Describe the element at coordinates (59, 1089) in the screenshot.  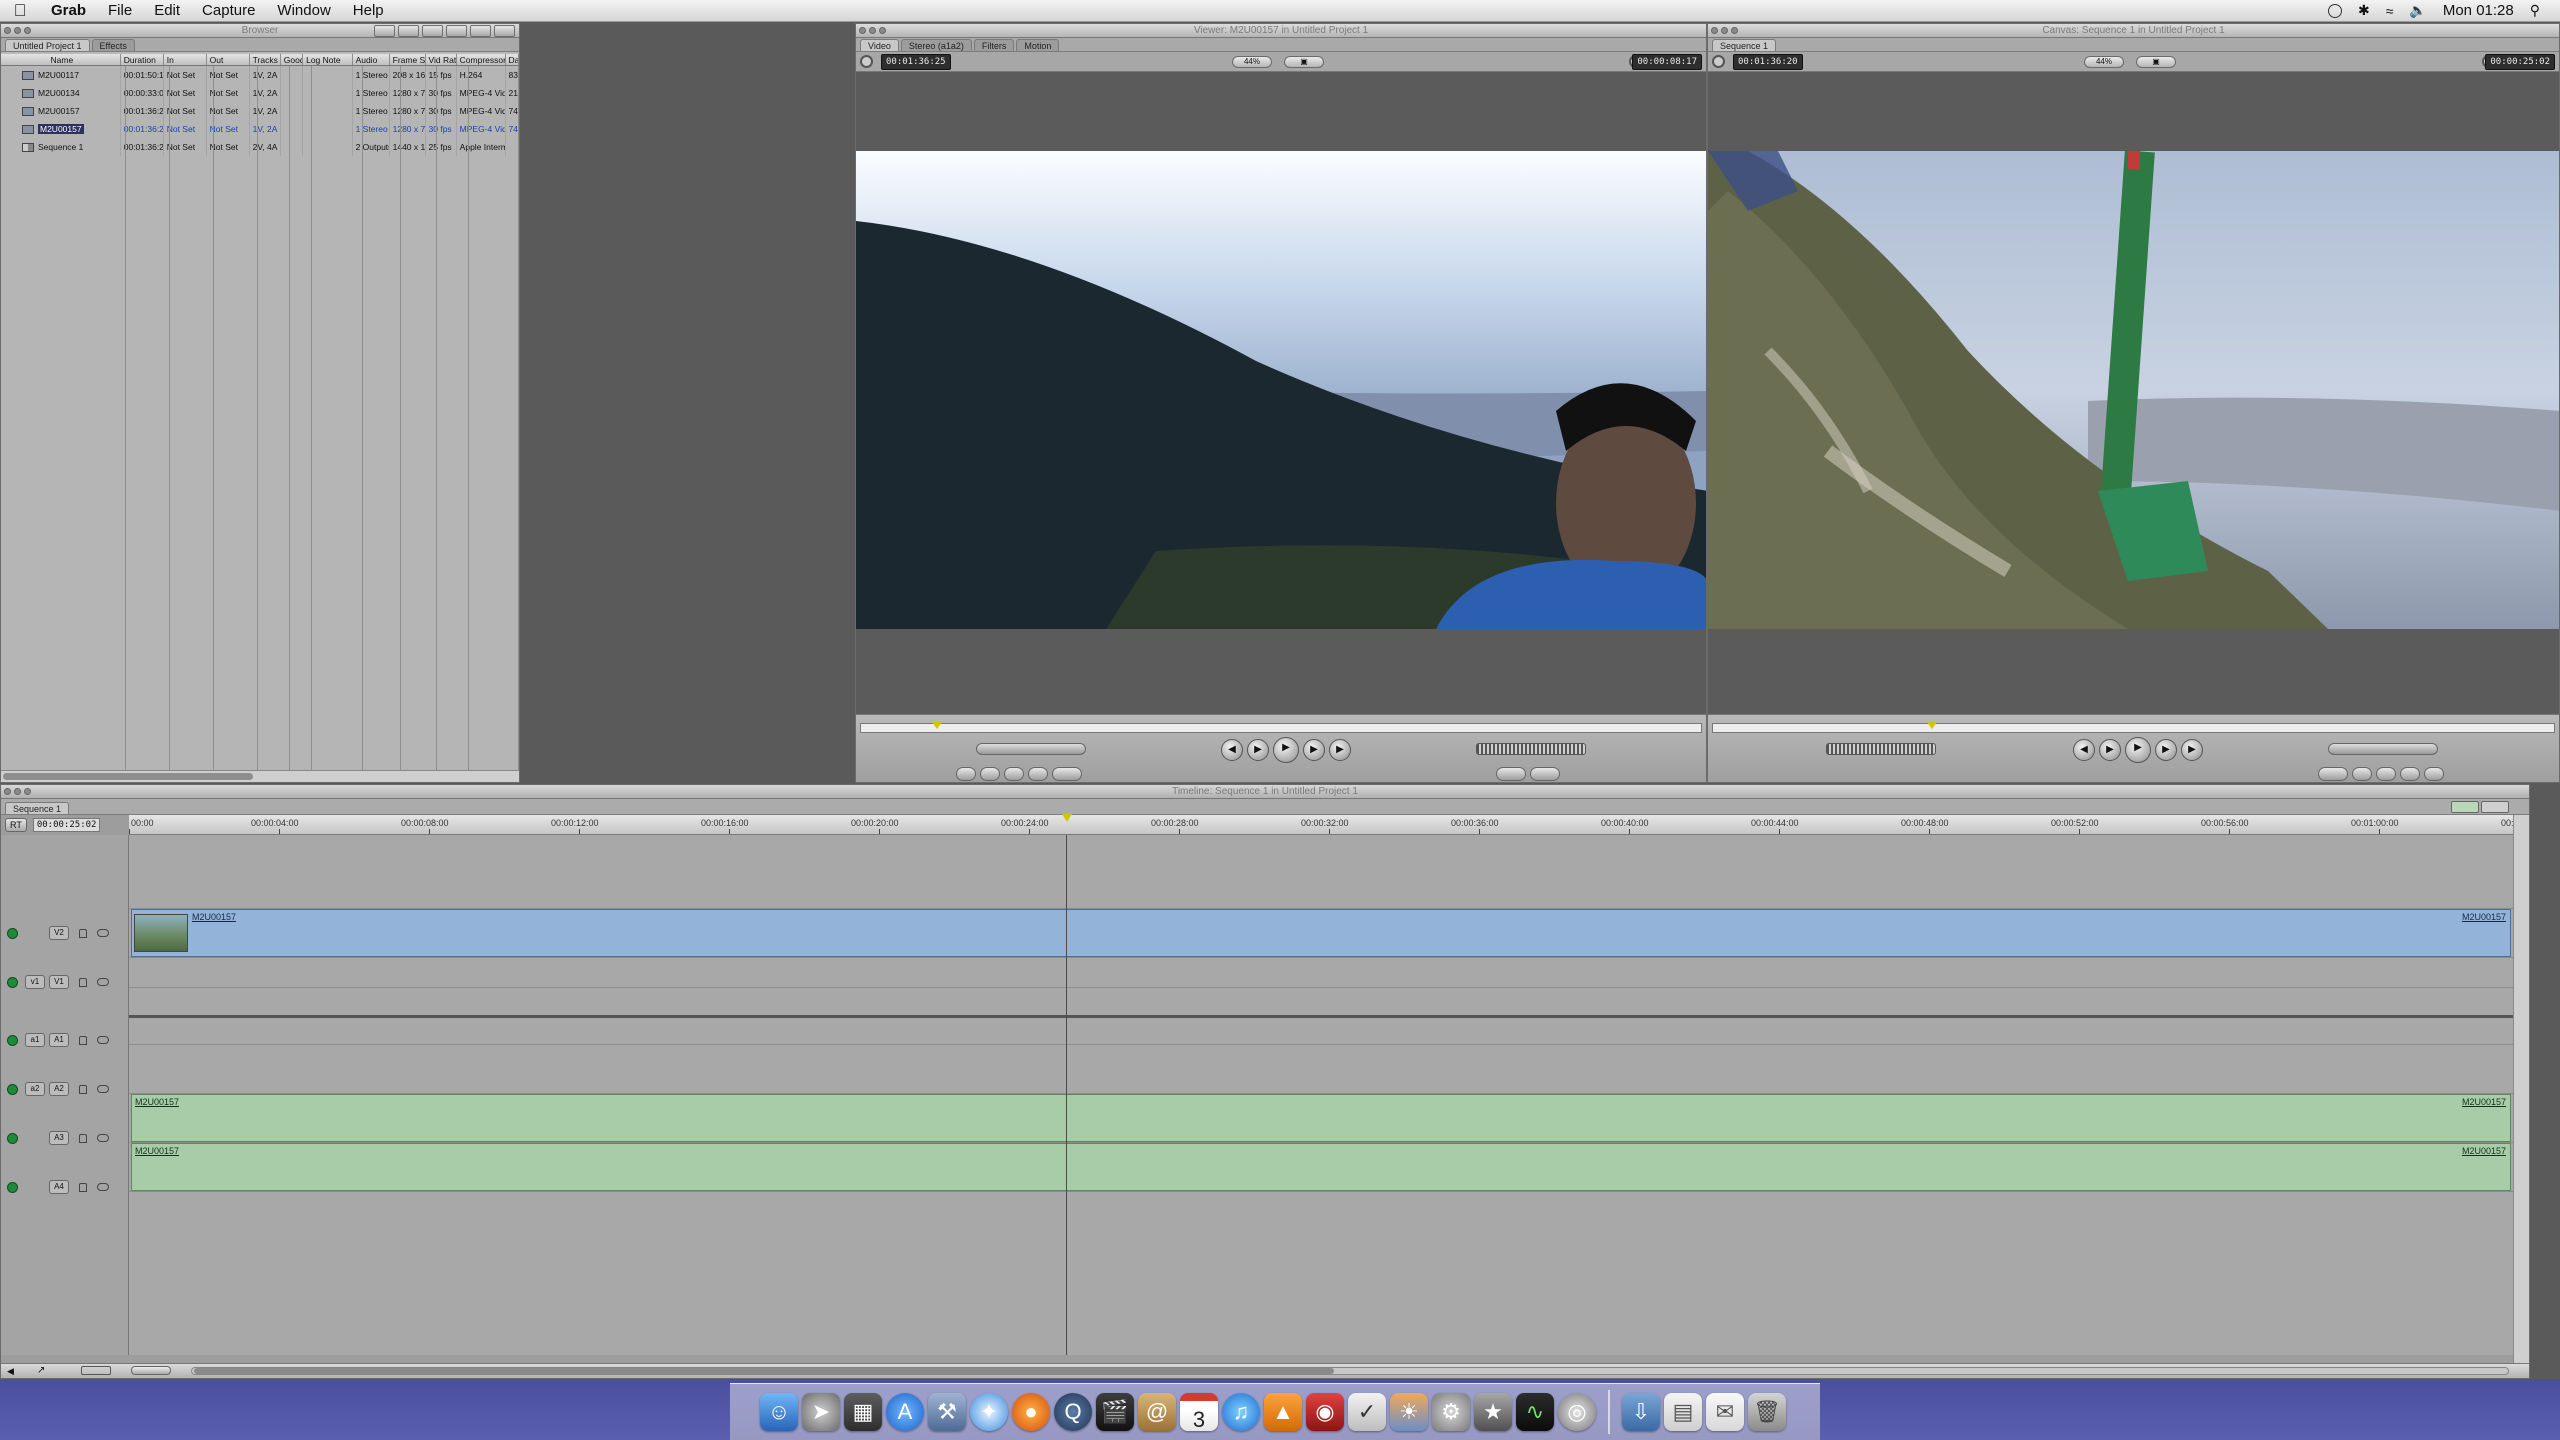
I see `destination-patch-a2: A2` at that location.